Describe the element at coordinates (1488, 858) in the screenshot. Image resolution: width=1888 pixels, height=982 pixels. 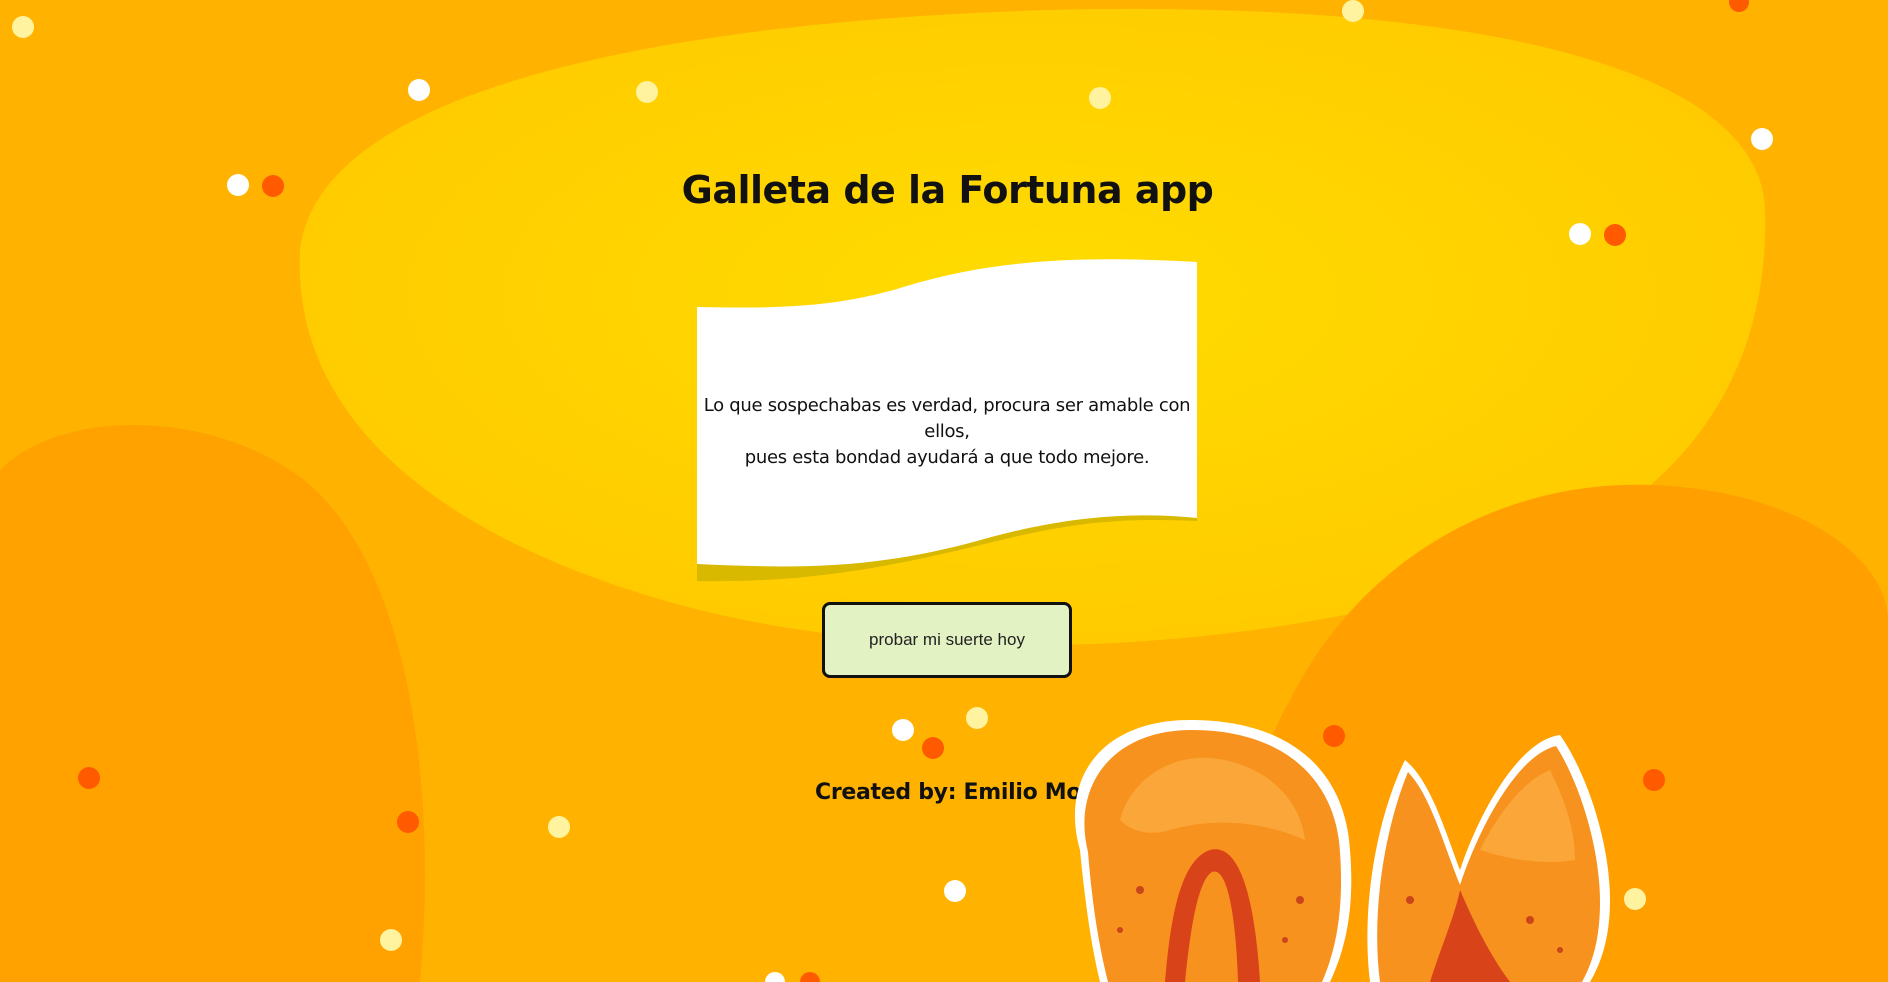
I see `cookie-right` at that location.